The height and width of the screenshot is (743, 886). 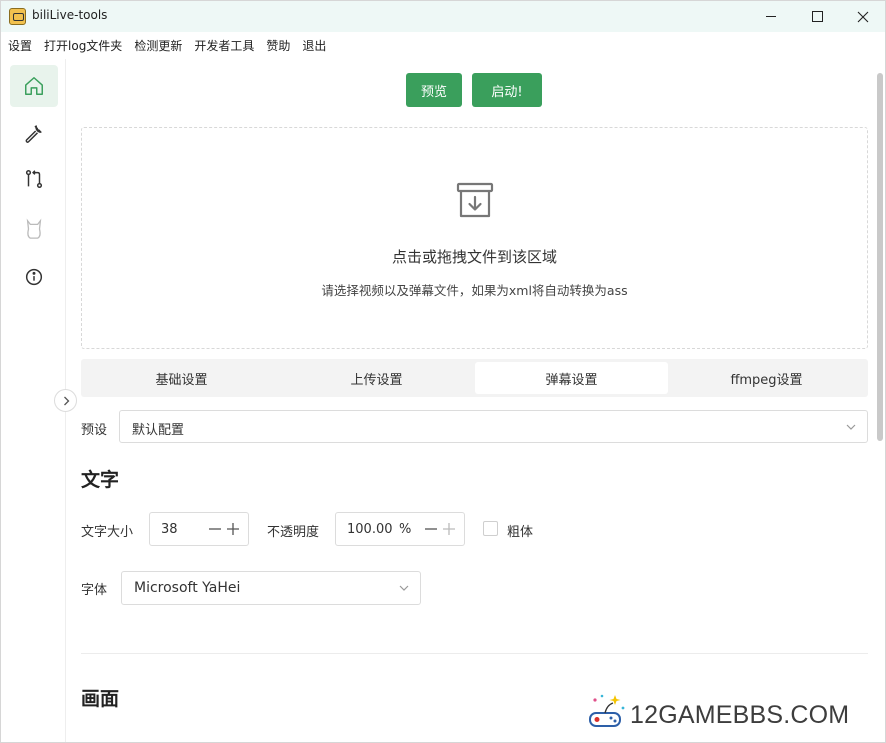 I want to click on close-icon, so click(x=863, y=16).